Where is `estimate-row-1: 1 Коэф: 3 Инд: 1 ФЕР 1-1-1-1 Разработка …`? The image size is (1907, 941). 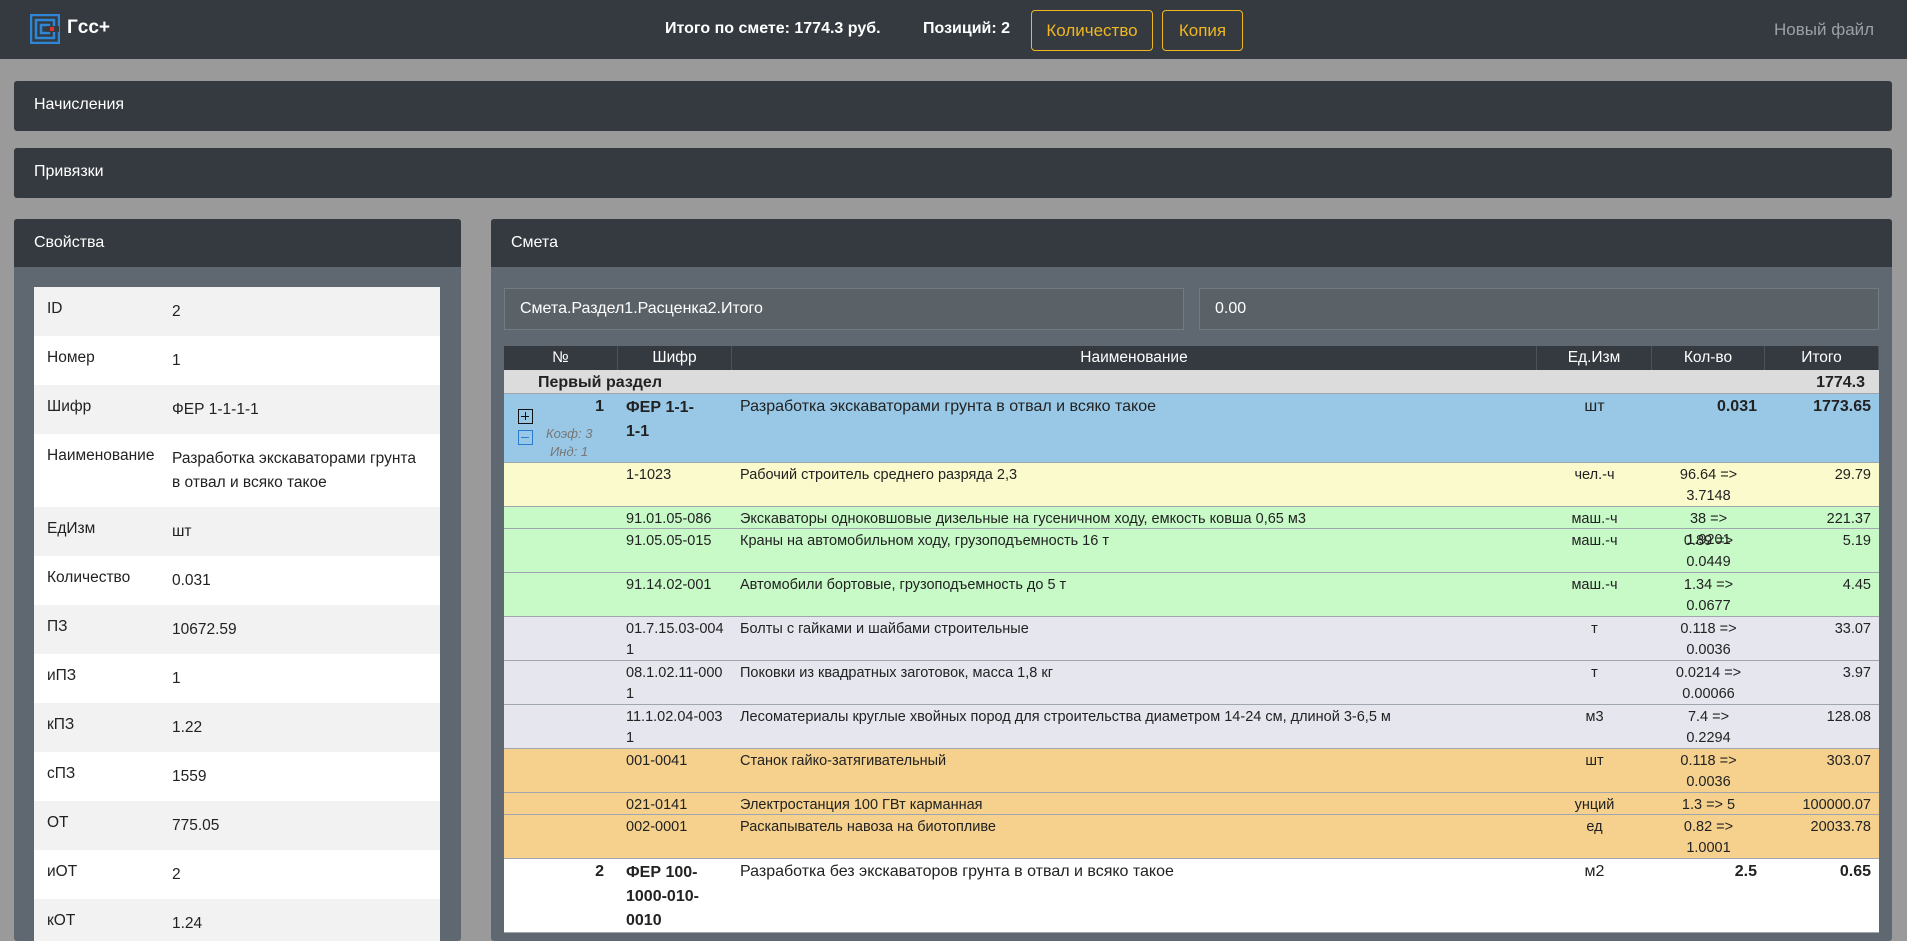
estimate-row-1: 1 Коэф: 3 Инд: 1 ФЕР 1-1-1-1 Разработка … is located at coordinates (1191, 428).